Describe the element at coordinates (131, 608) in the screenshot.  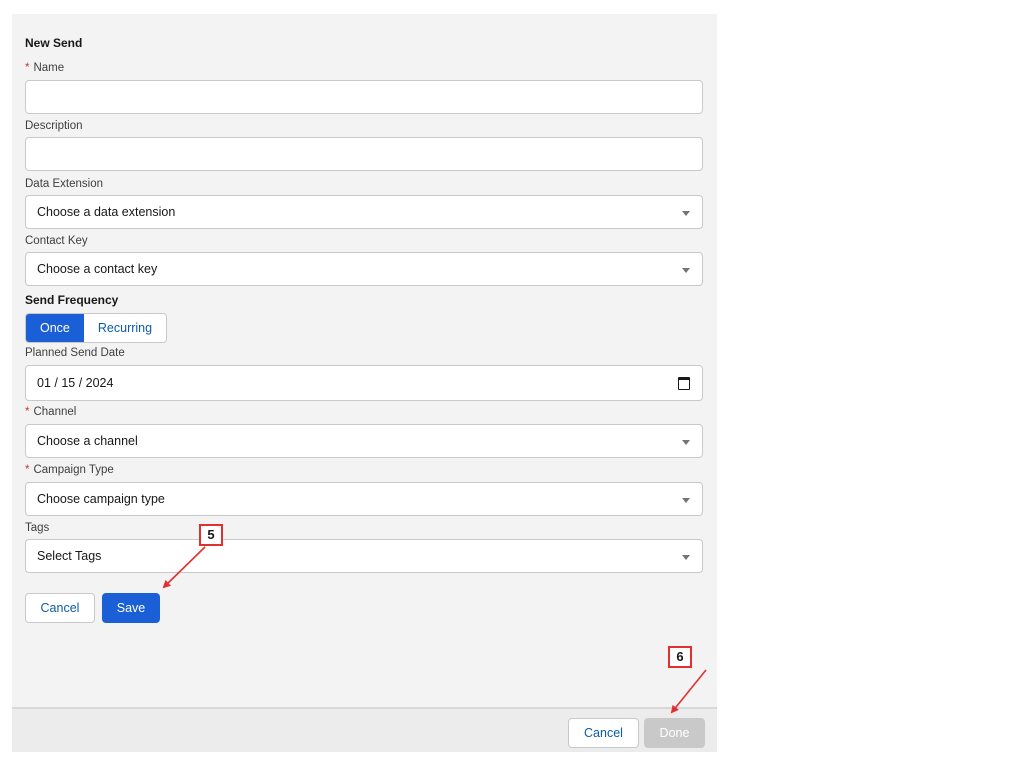
I see `save-button: Save` at that location.